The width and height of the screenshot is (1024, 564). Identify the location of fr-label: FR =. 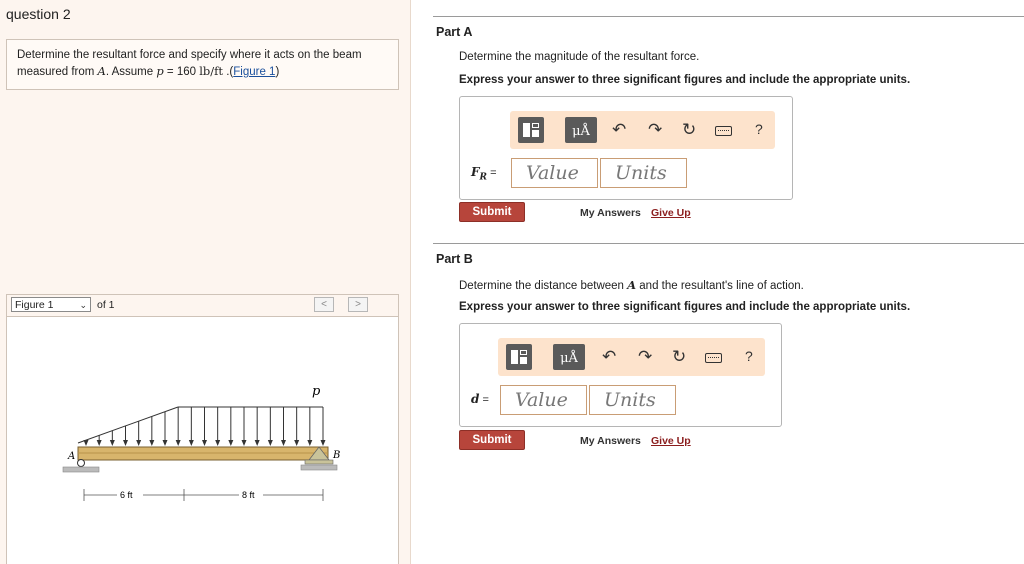
(484, 173).